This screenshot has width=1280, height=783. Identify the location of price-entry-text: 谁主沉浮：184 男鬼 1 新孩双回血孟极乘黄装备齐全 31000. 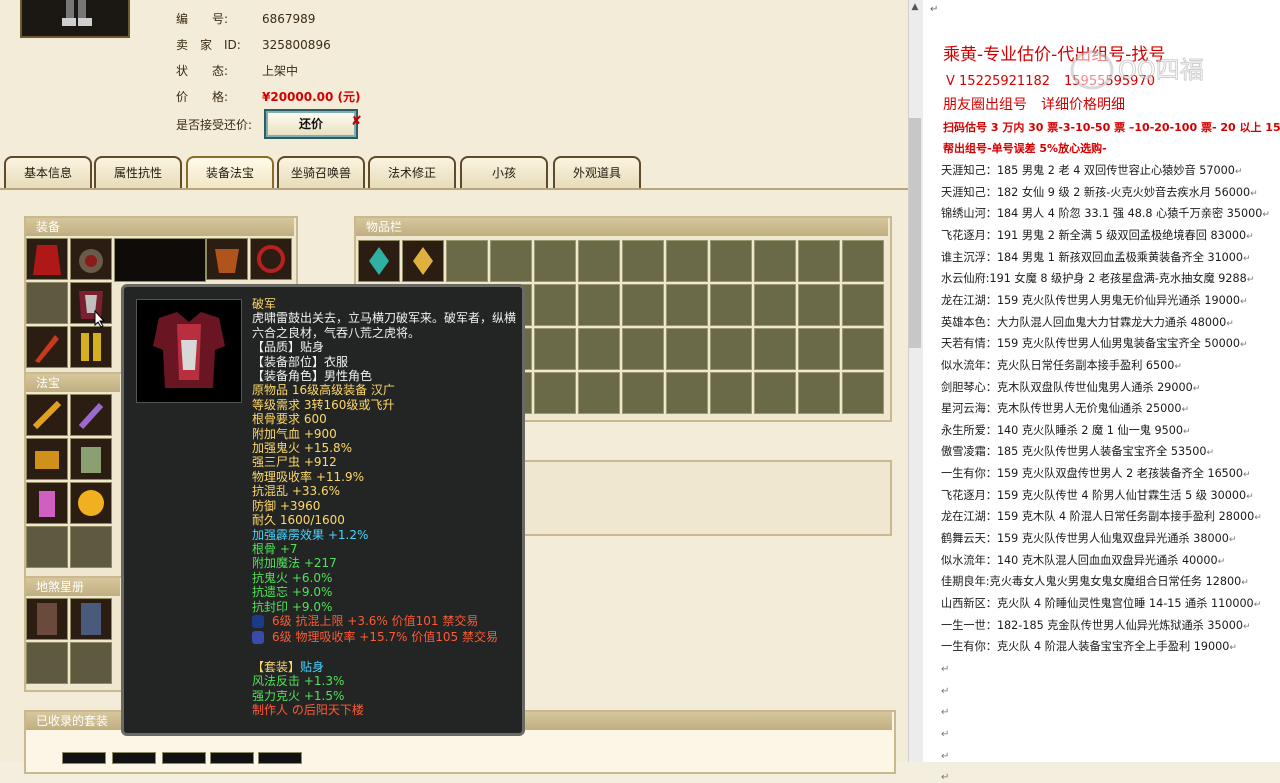
(1092, 257).